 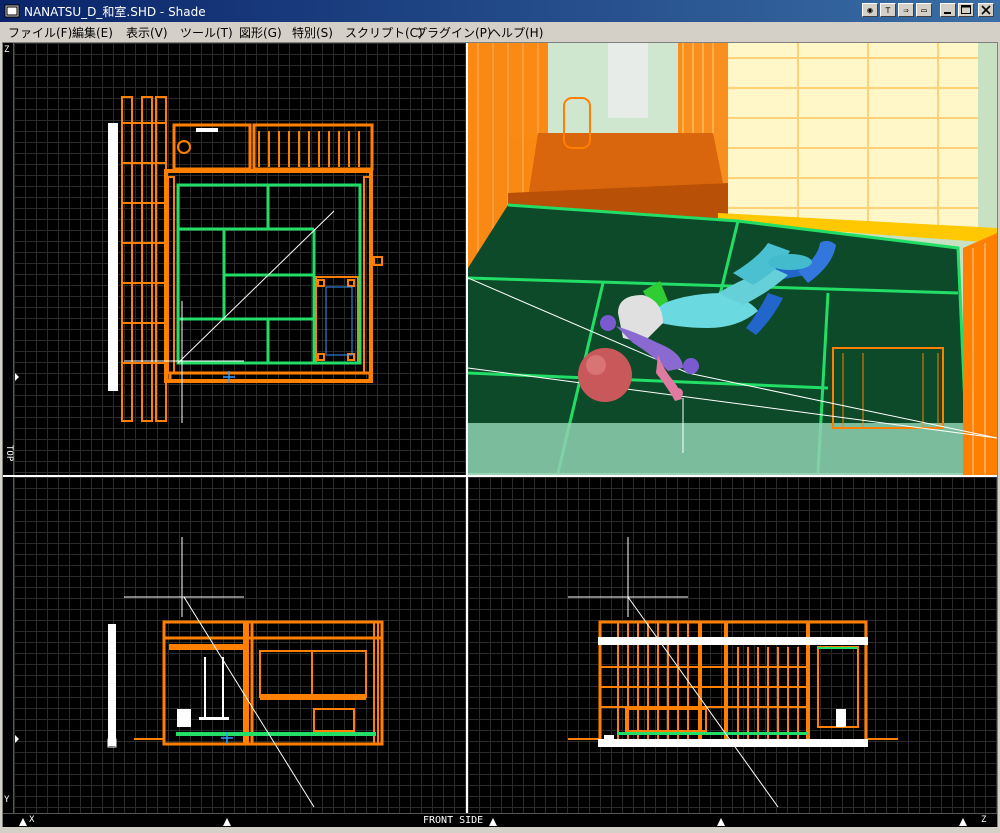 What do you see at coordinates (516, 32) in the screenshot?
I see `menu-help: ヘルプ(H)` at bounding box center [516, 32].